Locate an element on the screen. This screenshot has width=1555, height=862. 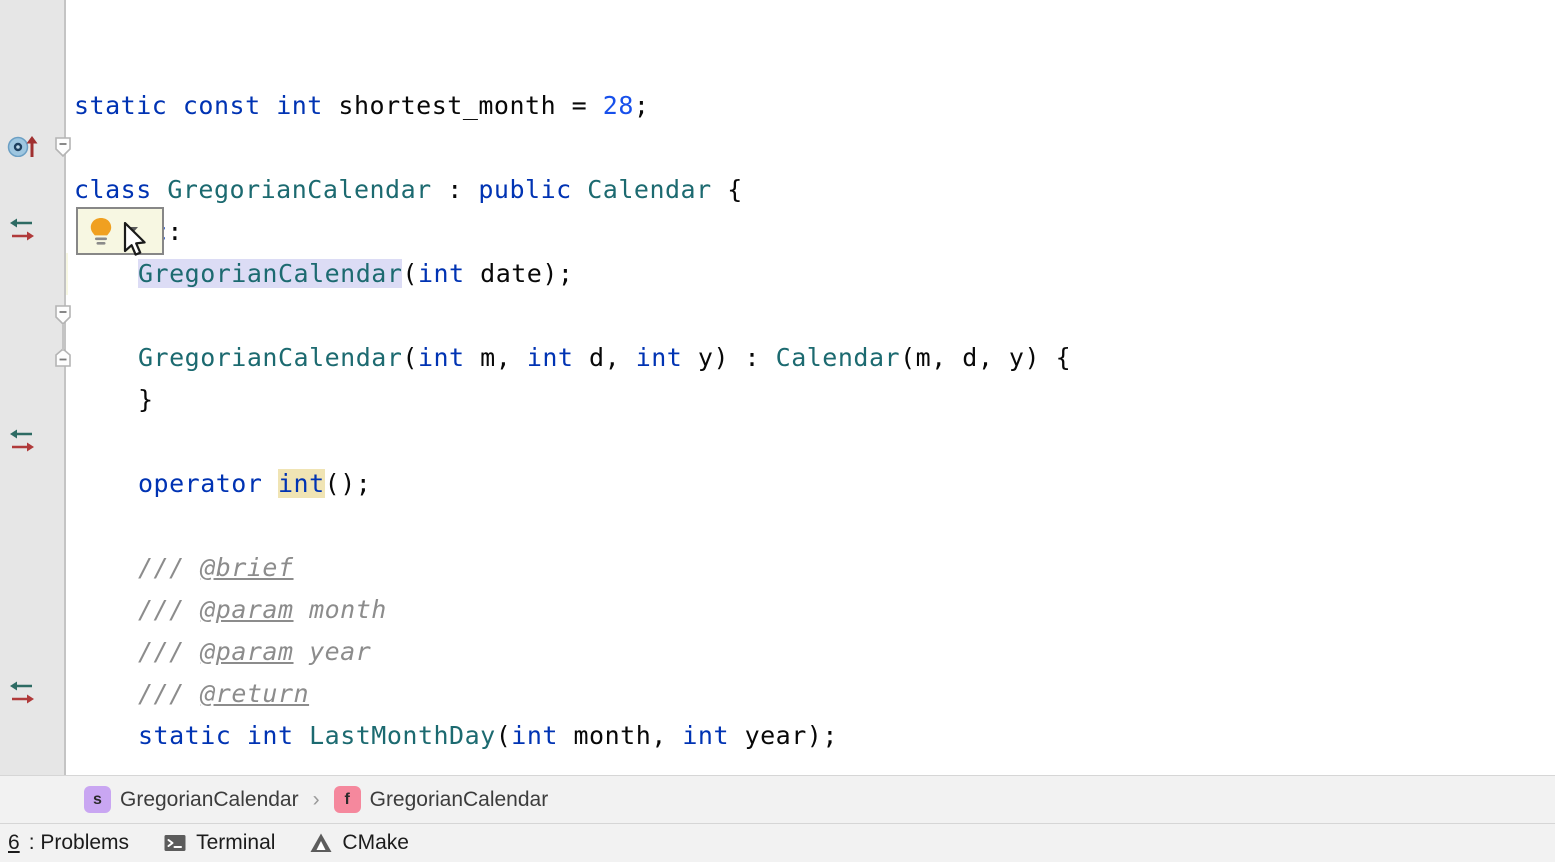
code-token: const is located at coordinates (221, 105).